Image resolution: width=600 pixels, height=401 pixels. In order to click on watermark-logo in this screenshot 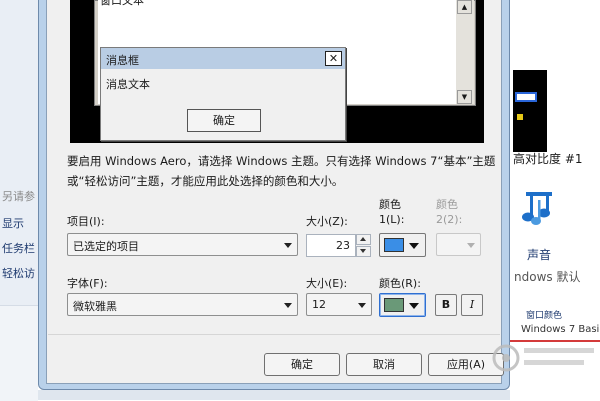, I will do `click(543, 358)`.